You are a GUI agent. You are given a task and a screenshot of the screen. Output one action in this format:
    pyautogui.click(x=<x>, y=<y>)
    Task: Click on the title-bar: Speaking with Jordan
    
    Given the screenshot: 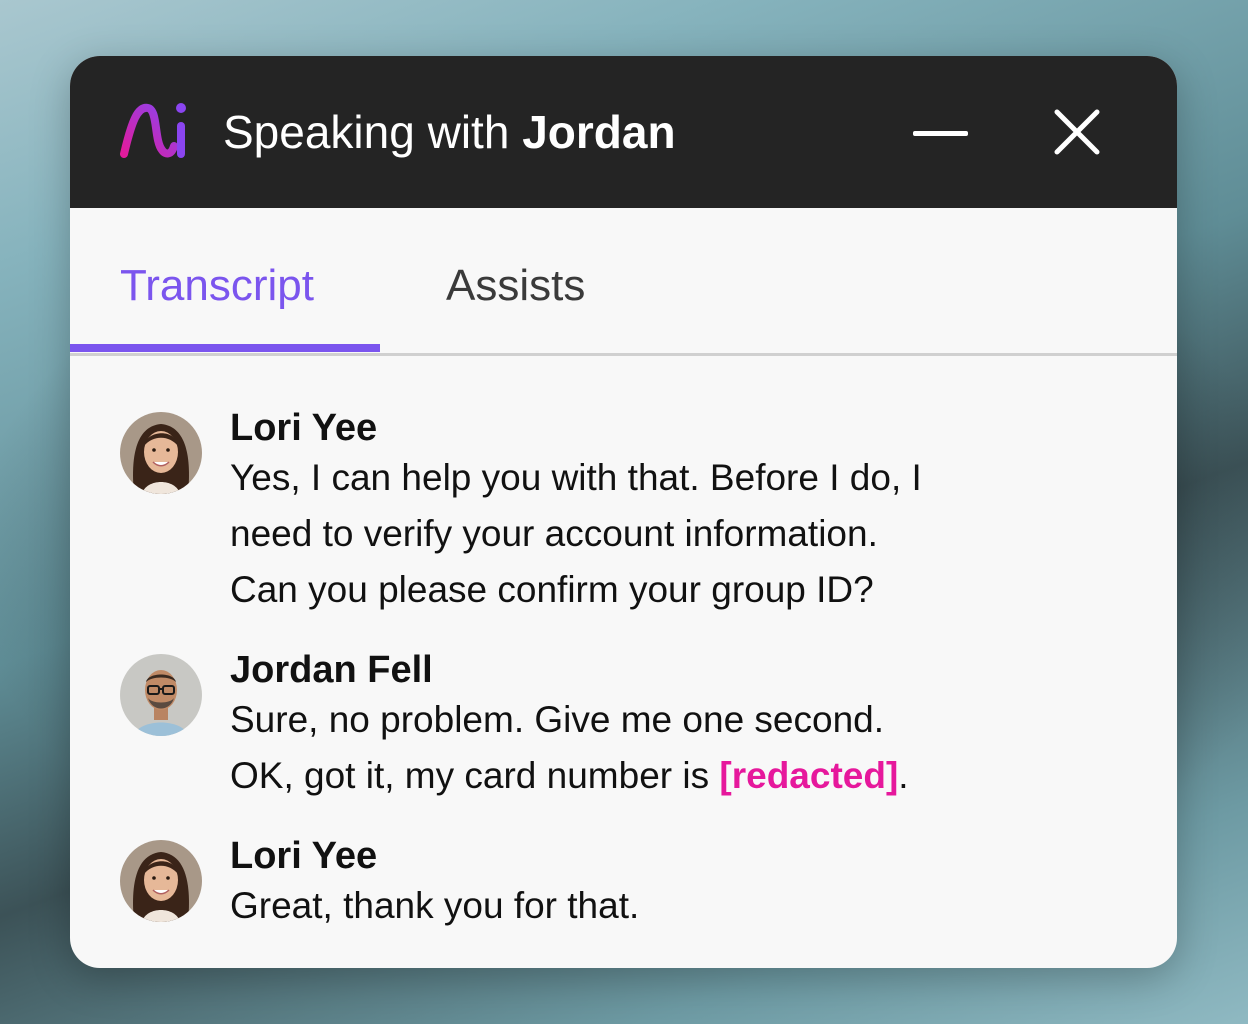 What is the action you would take?
    pyautogui.click(x=623, y=132)
    